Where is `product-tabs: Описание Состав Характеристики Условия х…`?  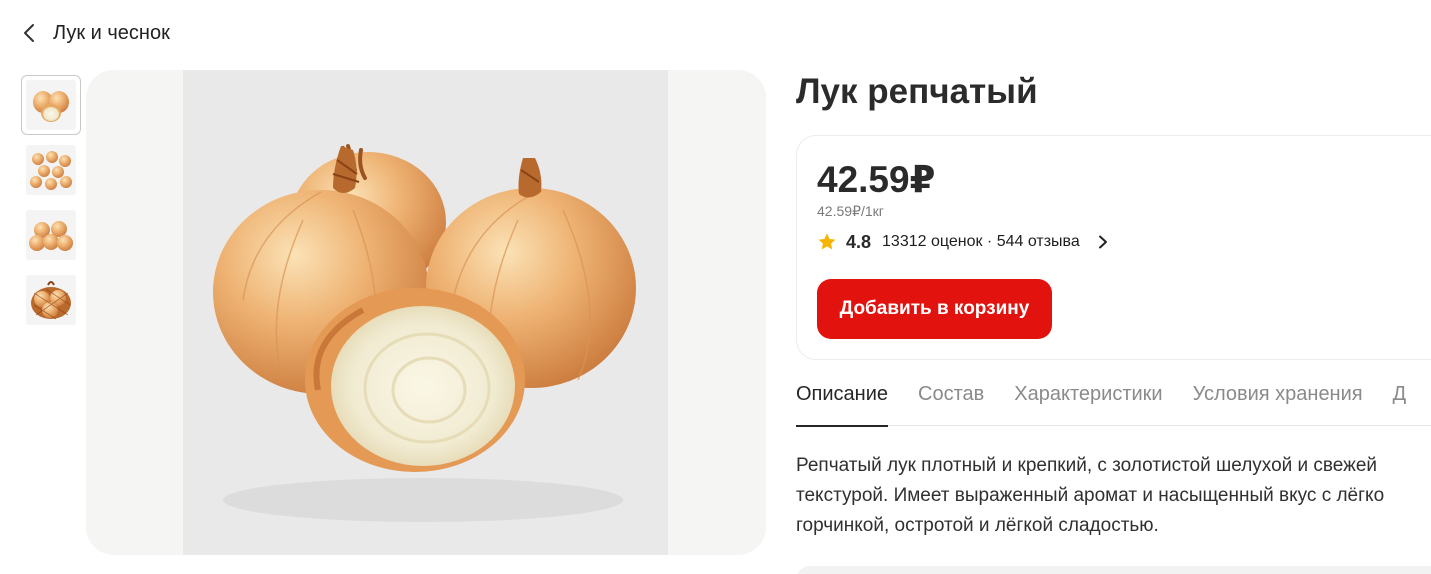 product-tabs: Описание Состав Характеристики Условия х… is located at coordinates (1113, 403).